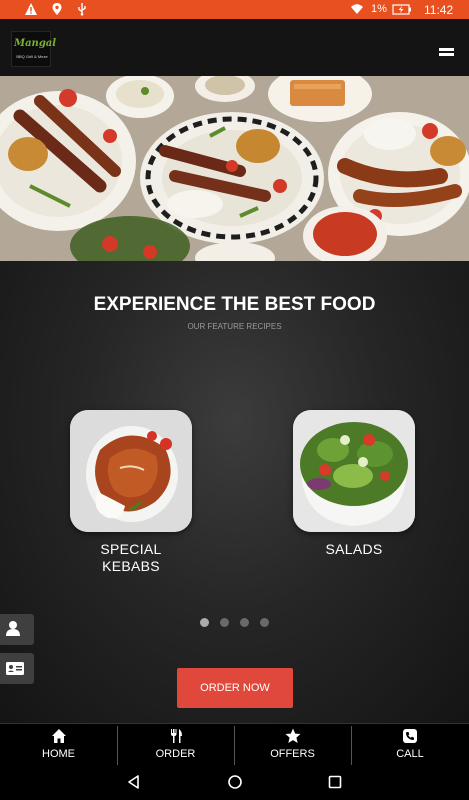  I want to click on clock: 11:42, so click(439, 10).